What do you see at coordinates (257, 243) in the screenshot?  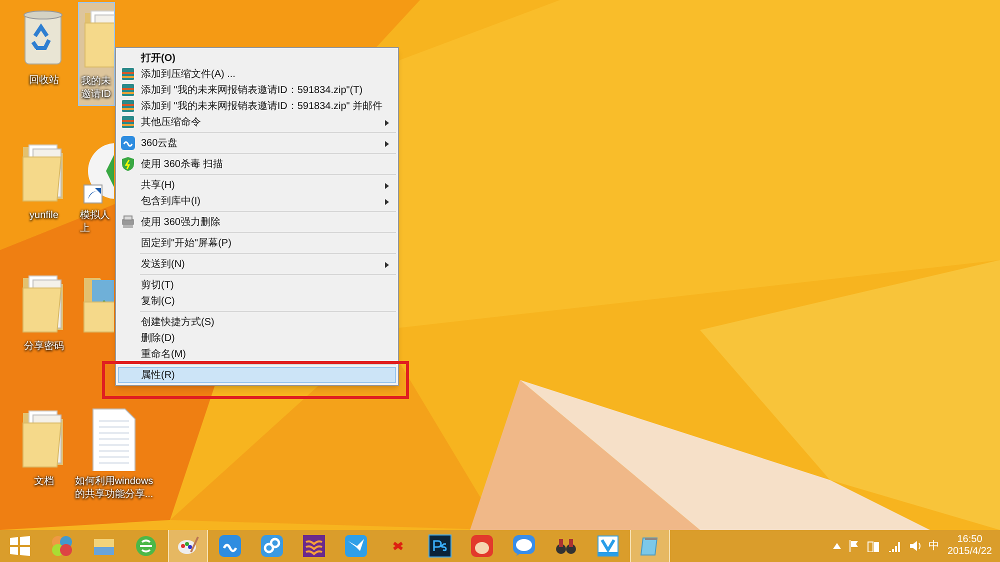 I see `menu-item: 固定到"开始"屏幕(P)` at bounding box center [257, 243].